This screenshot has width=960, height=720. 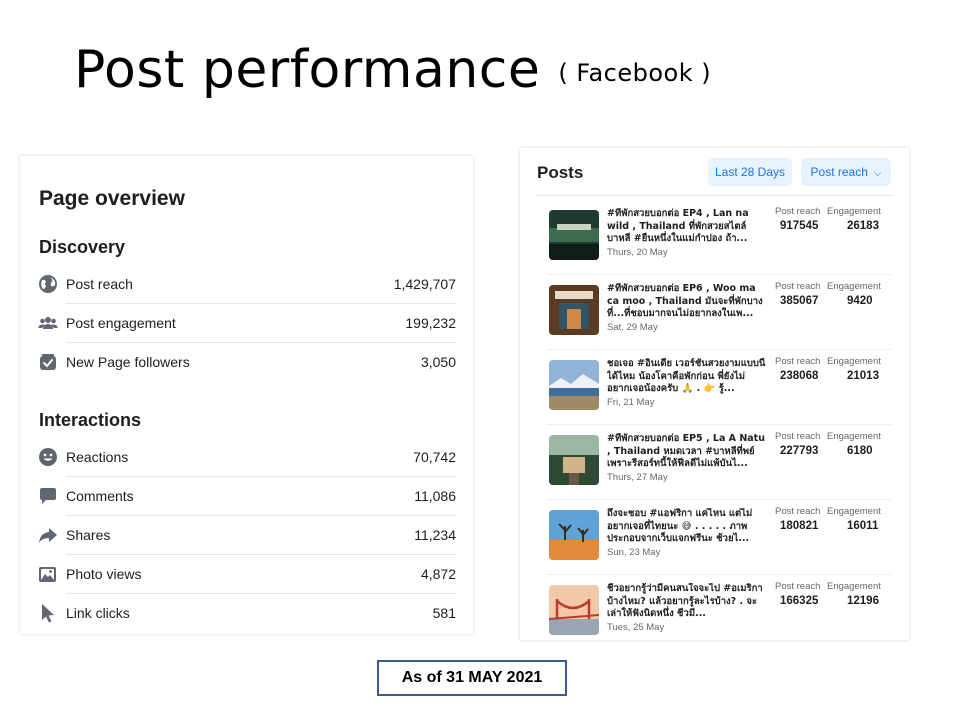 What do you see at coordinates (48, 323) in the screenshot?
I see `people-icon` at bounding box center [48, 323].